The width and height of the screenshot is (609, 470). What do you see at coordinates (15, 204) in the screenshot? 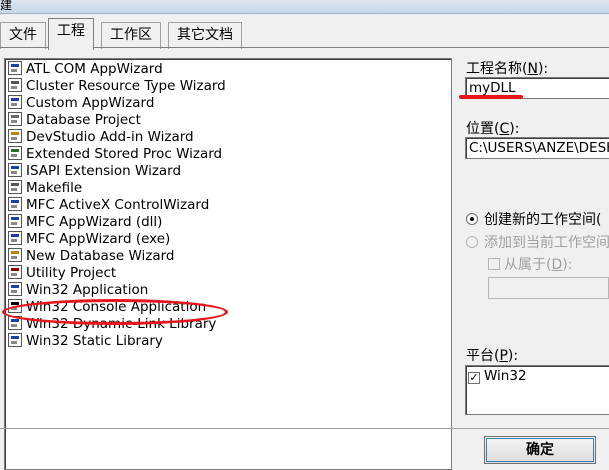
I see `activex-icon` at bounding box center [15, 204].